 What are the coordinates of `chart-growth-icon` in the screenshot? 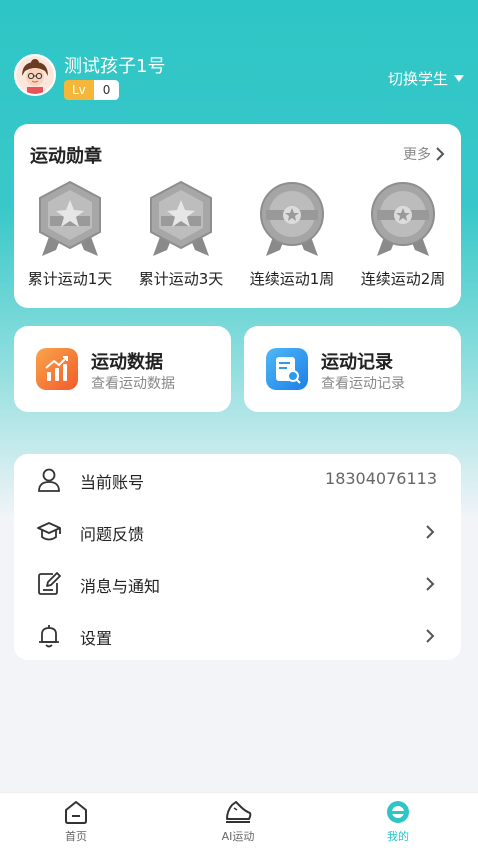 It's located at (57, 369).